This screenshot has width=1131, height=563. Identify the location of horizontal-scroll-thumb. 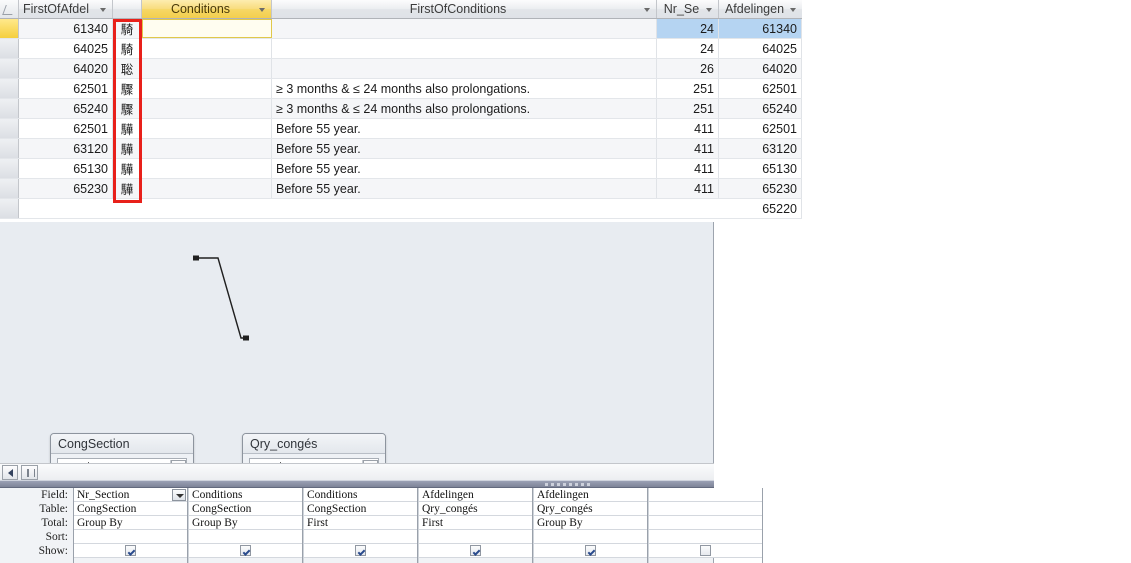
(29, 472).